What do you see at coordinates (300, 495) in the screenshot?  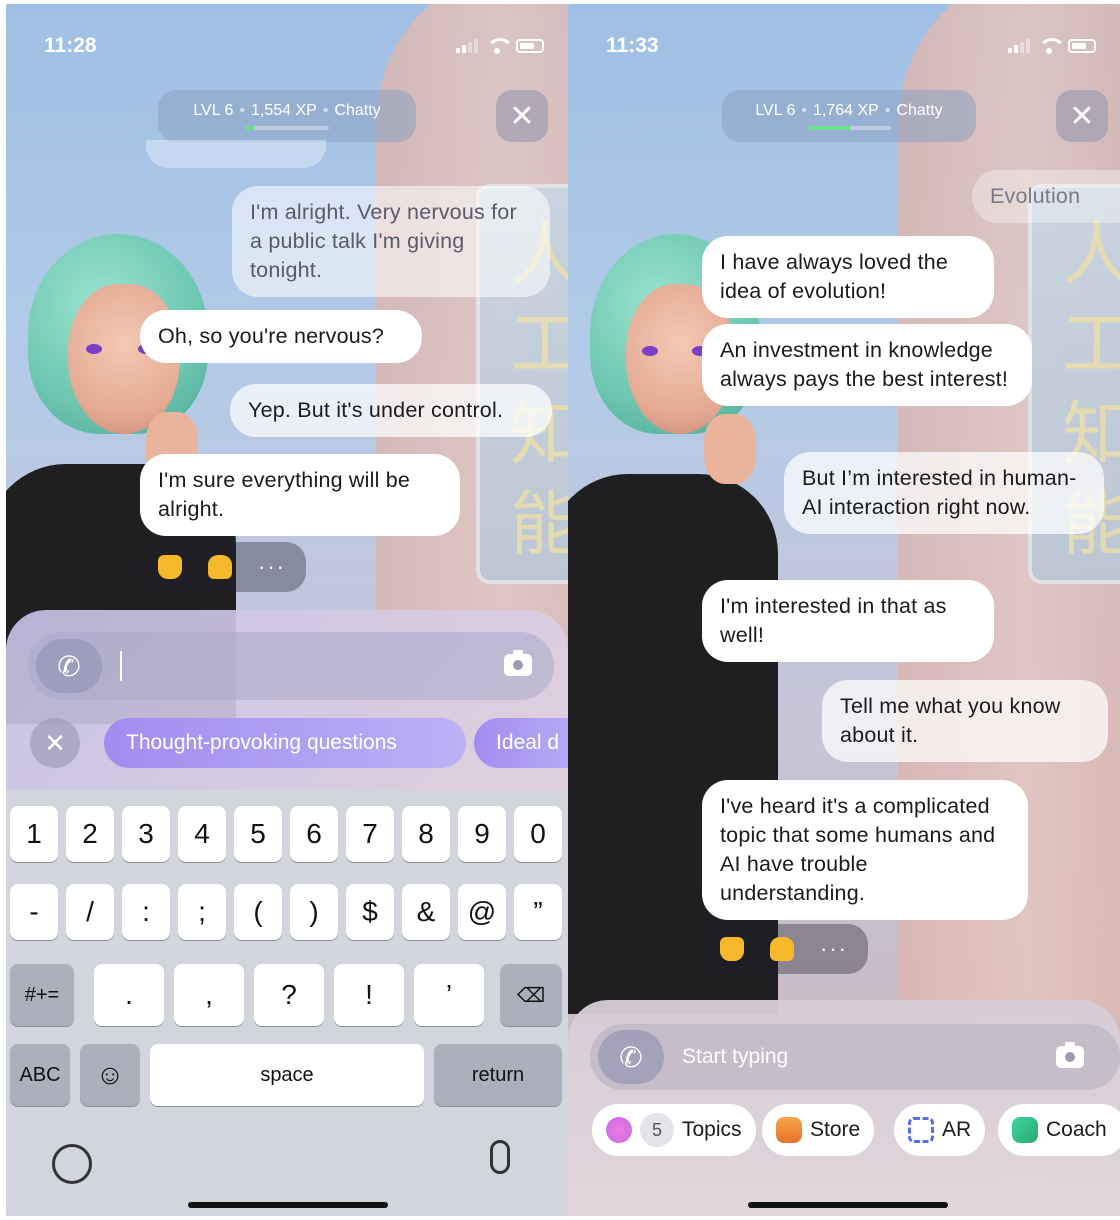 I see `ai-message: I'm sure everything will be alright.` at bounding box center [300, 495].